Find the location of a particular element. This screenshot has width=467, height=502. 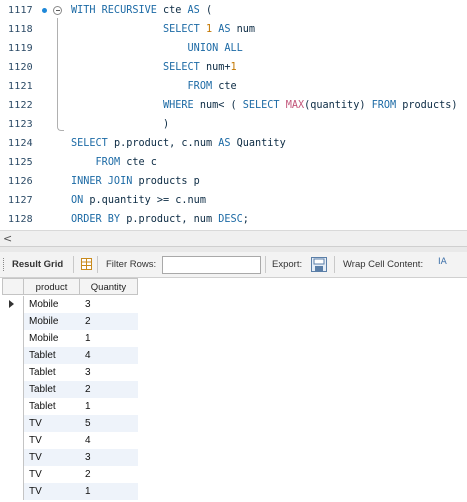

code-text: ) is located at coordinates (120, 124).